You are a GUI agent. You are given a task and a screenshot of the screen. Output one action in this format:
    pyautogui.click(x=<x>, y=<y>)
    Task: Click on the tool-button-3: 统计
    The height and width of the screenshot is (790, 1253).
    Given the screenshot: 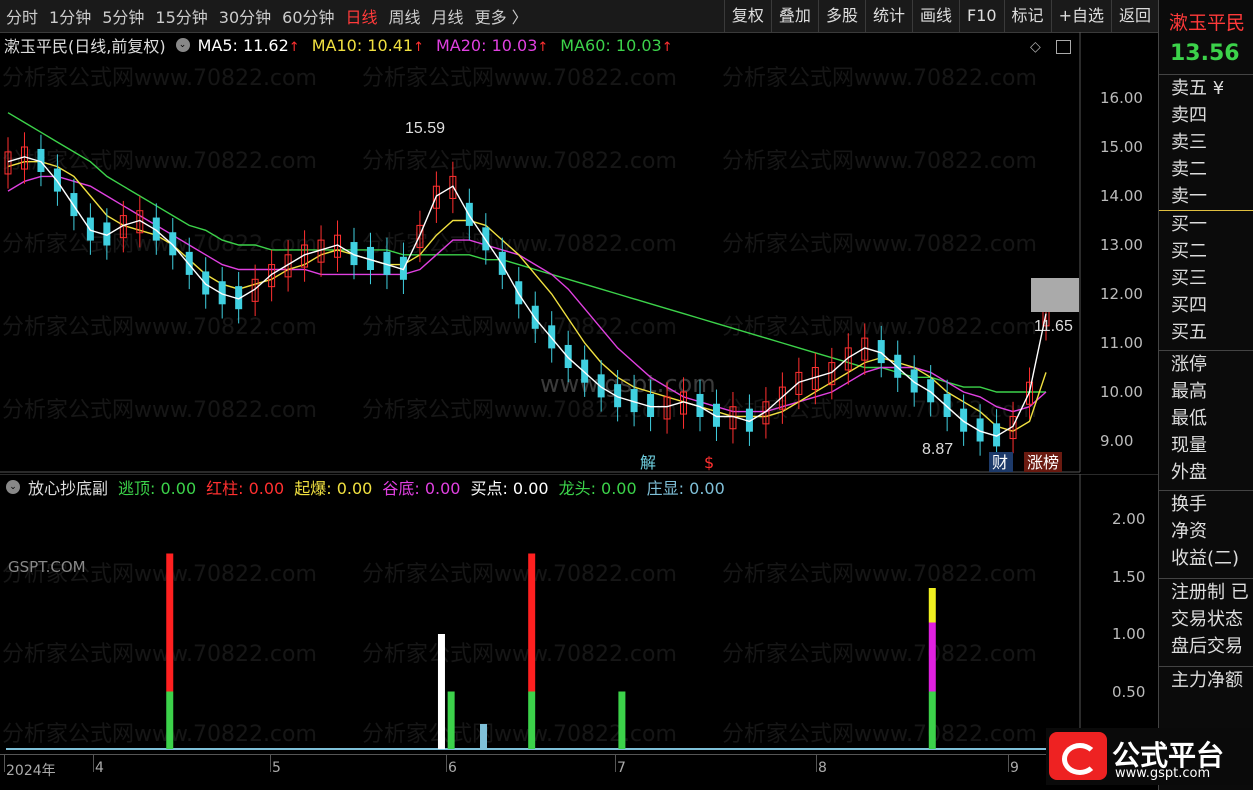 What is the action you would take?
    pyautogui.click(x=888, y=16)
    